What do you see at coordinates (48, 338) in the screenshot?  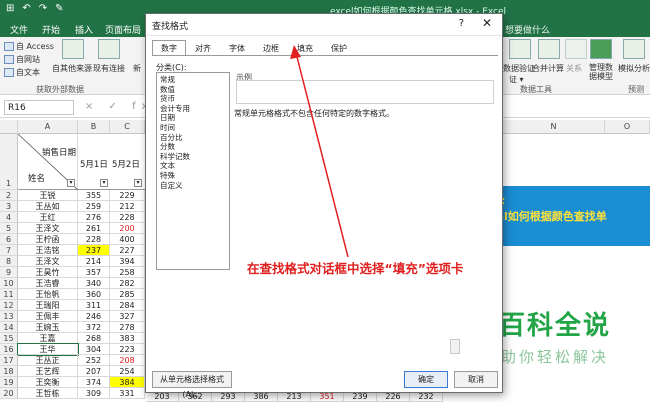 I see `cell-name: 王嘉` at bounding box center [48, 338].